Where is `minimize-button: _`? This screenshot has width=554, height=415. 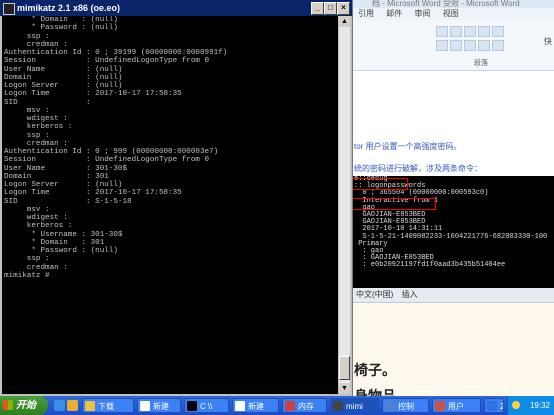
minimize-button: _ is located at coordinates (317, 8).